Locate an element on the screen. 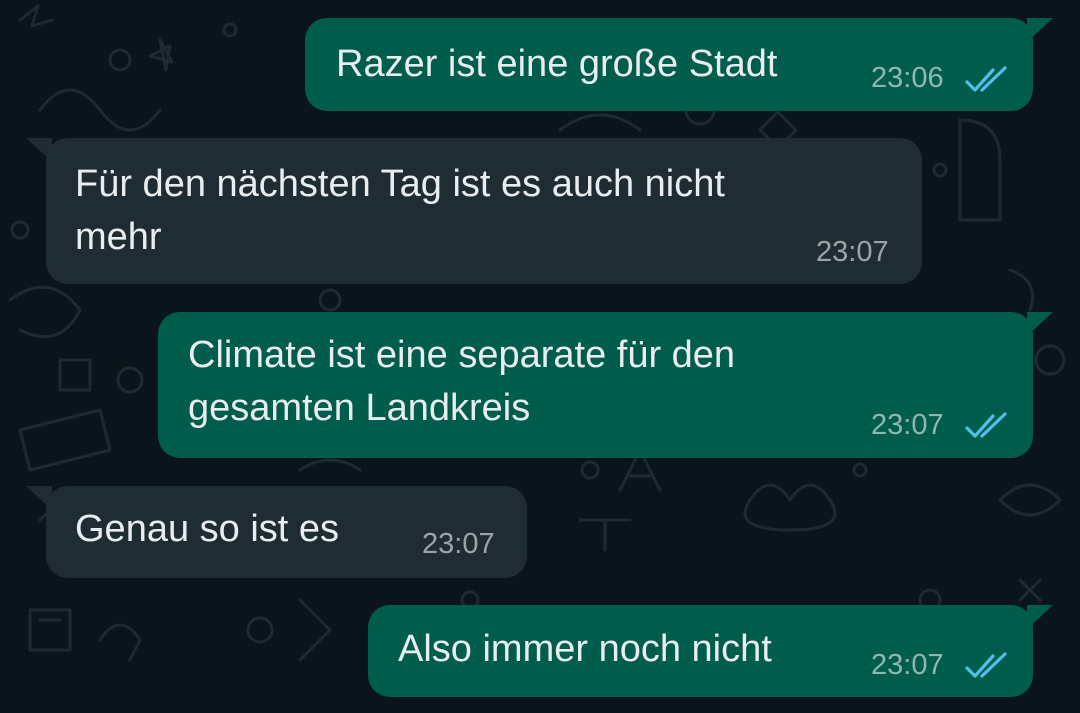 The image size is (1080, 713). message-text: Razer ist eine große Stadt is located at coordinates (557, 64).